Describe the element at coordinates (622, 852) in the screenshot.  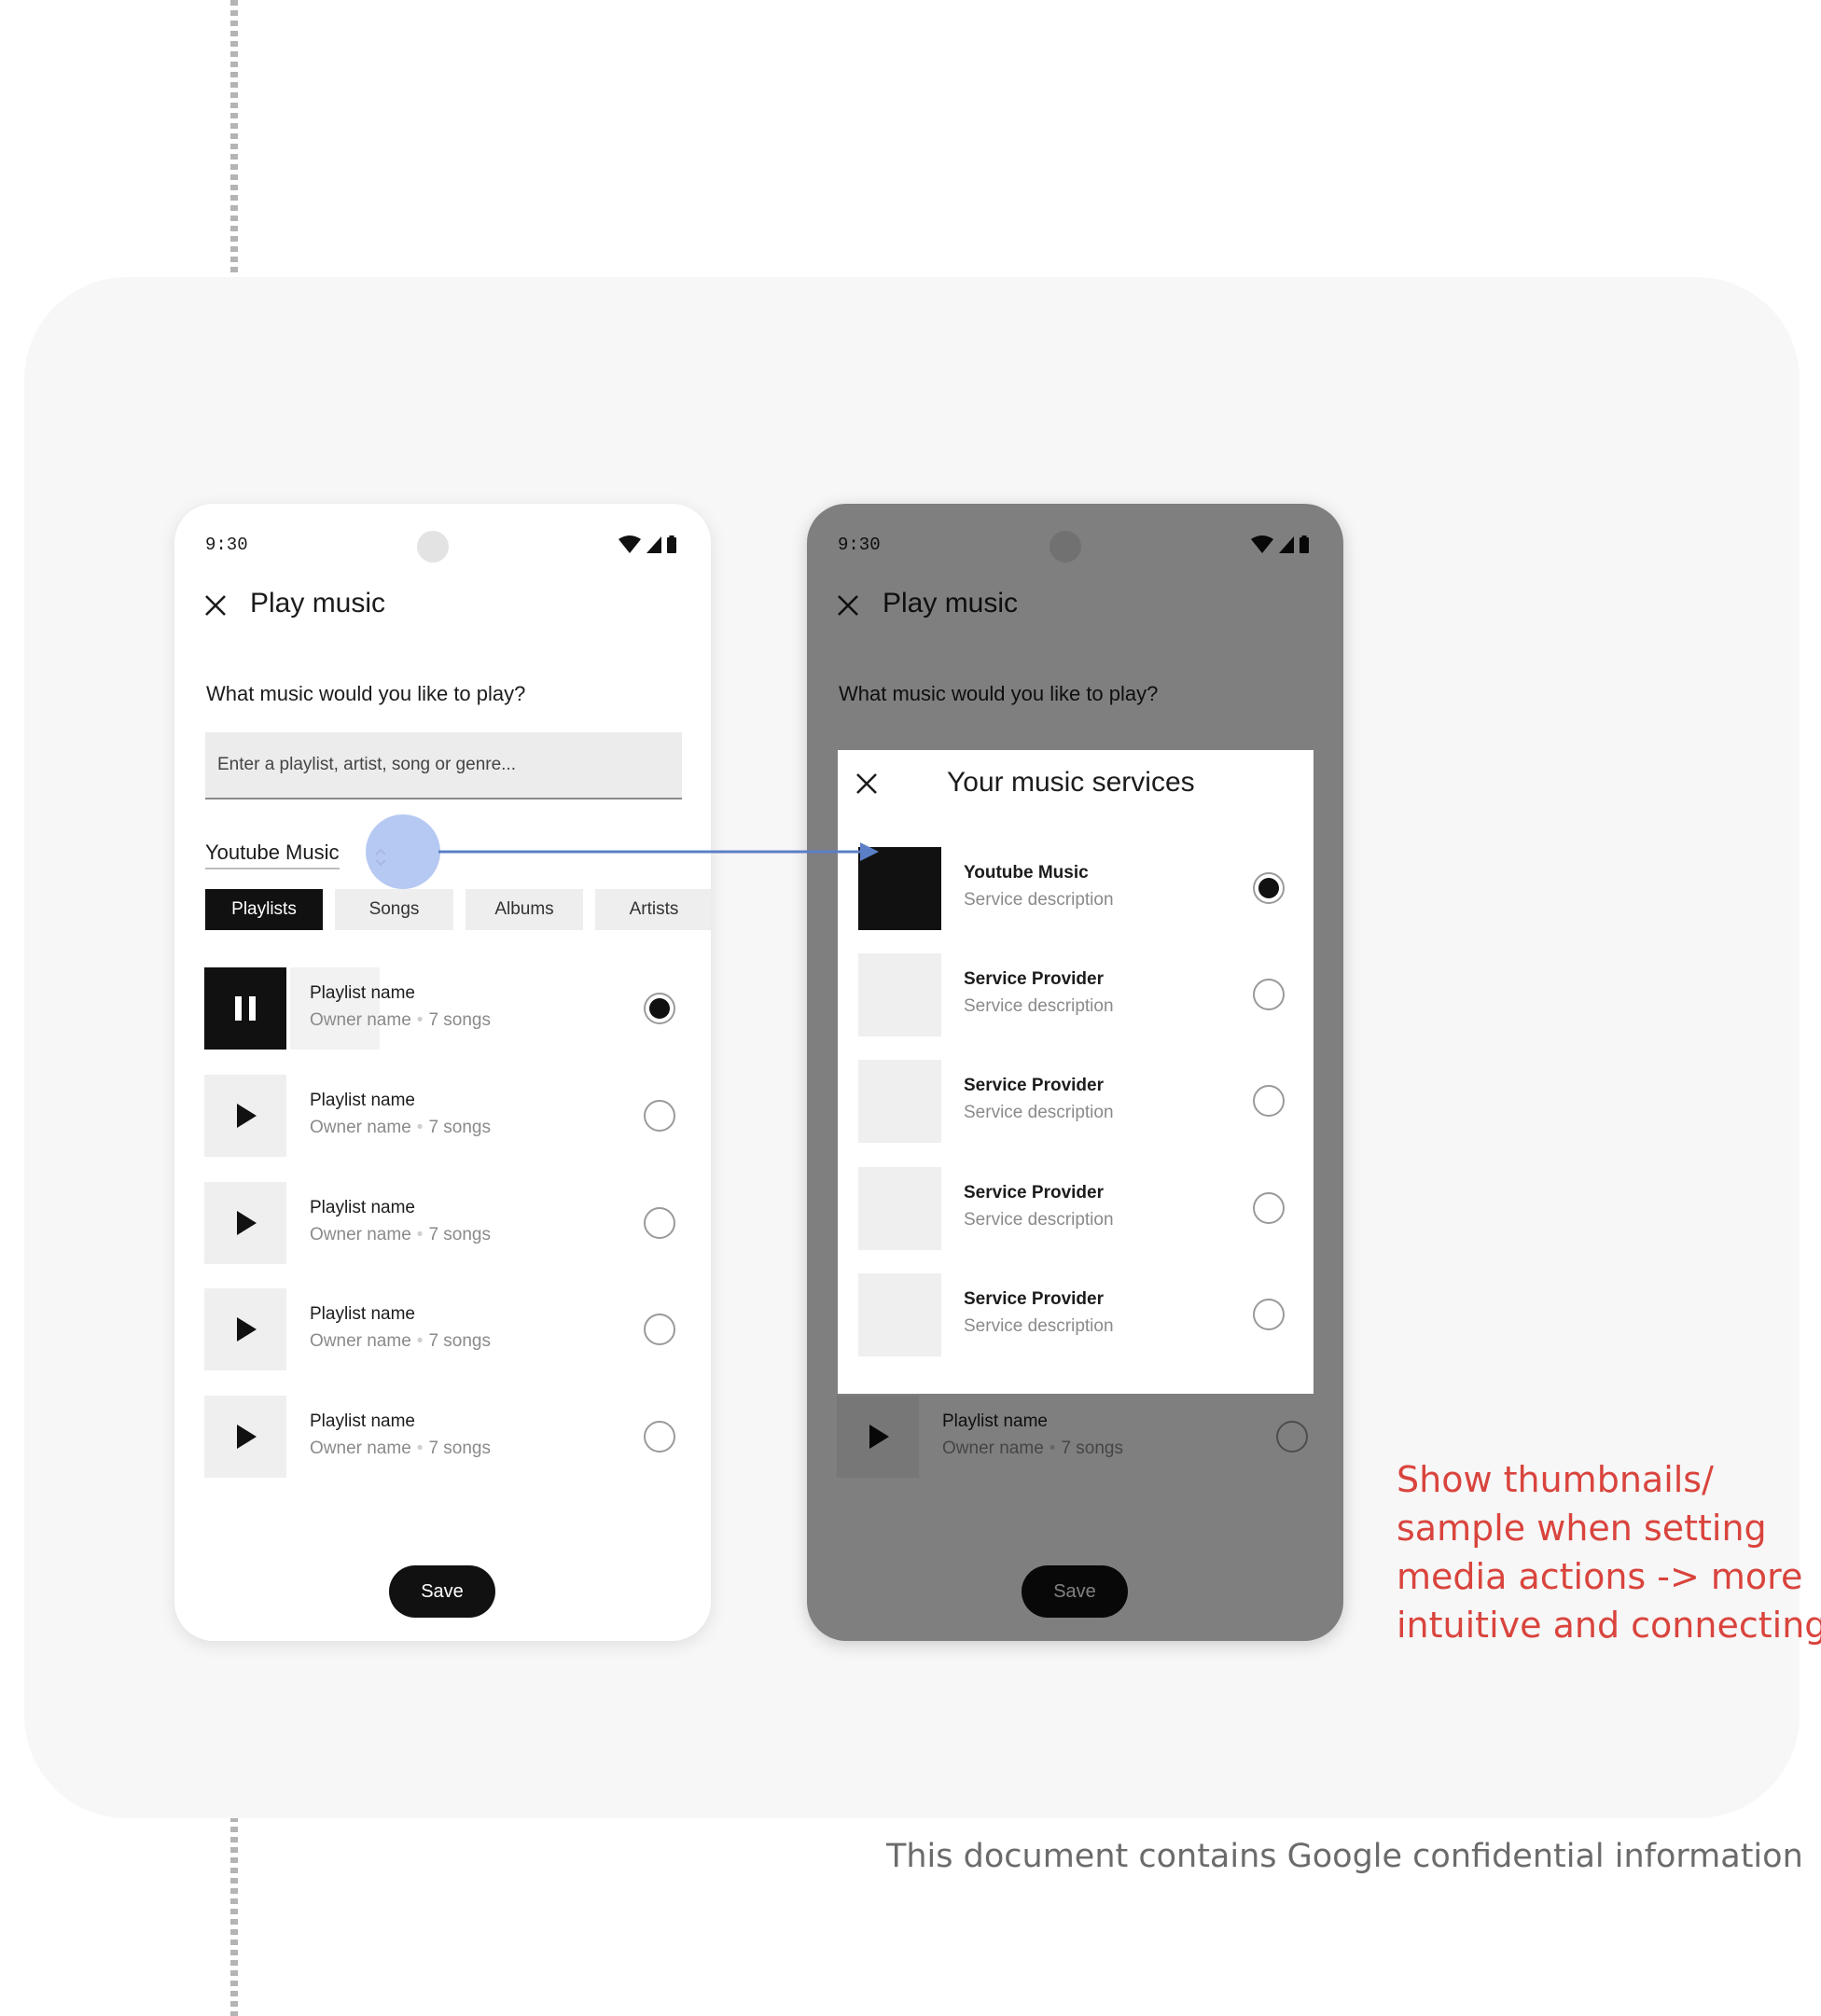
I see `flow-connector` at that location.